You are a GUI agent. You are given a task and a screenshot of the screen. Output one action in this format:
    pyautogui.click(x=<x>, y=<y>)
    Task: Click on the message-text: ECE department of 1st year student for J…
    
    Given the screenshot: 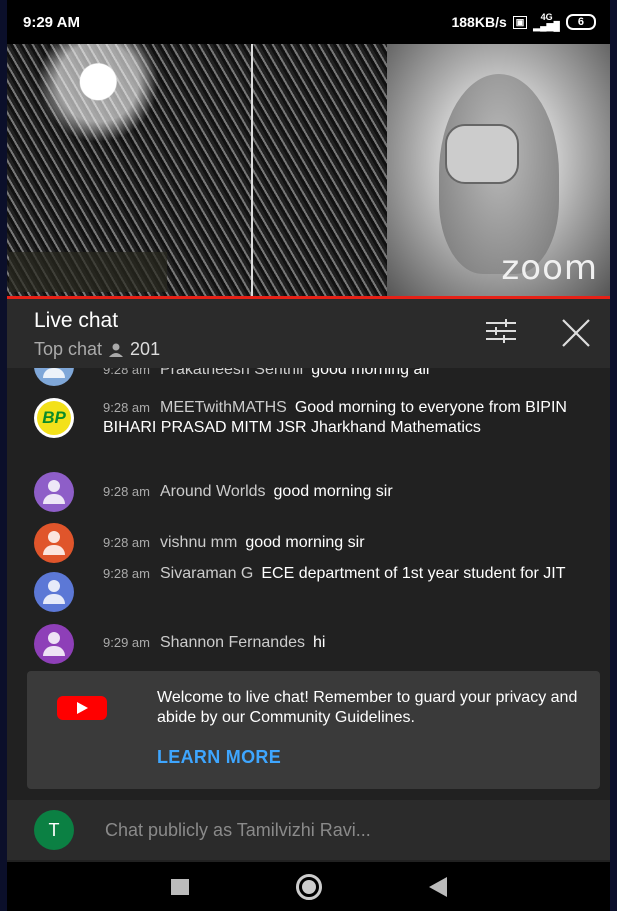 What is the action you would take?
    pyautogui.click(x=413, y=573)
    